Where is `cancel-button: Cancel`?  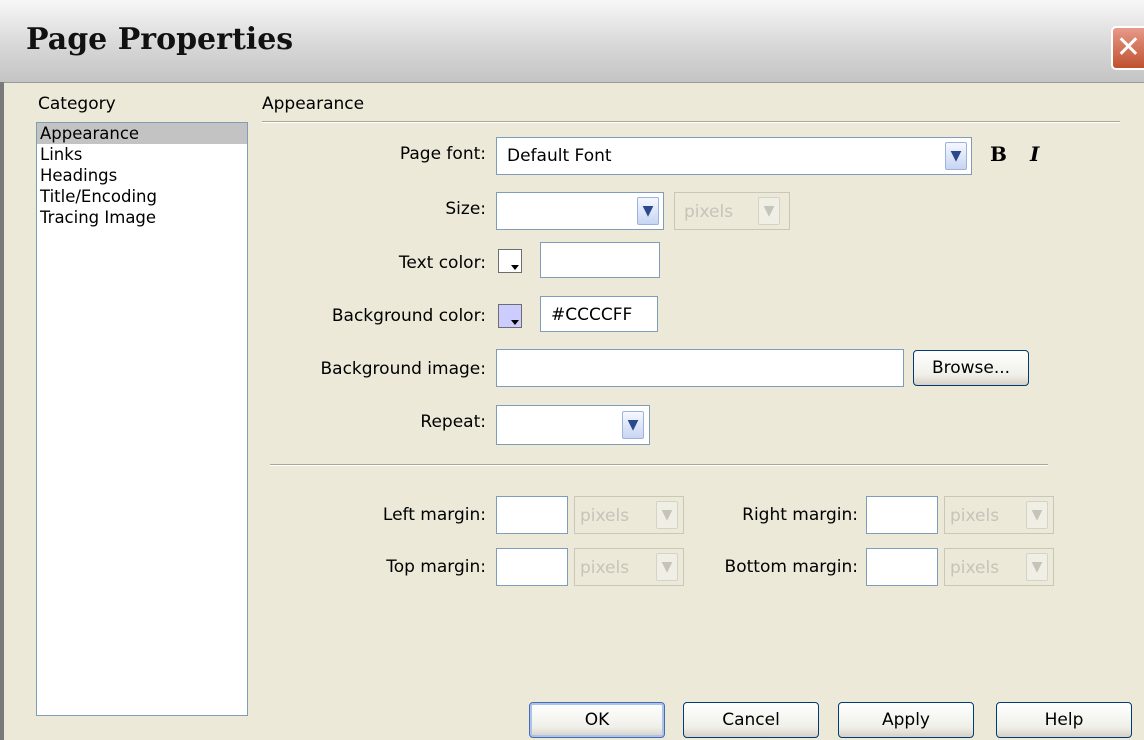
cancel-button: Cancel is located at coordinates (751, 720).